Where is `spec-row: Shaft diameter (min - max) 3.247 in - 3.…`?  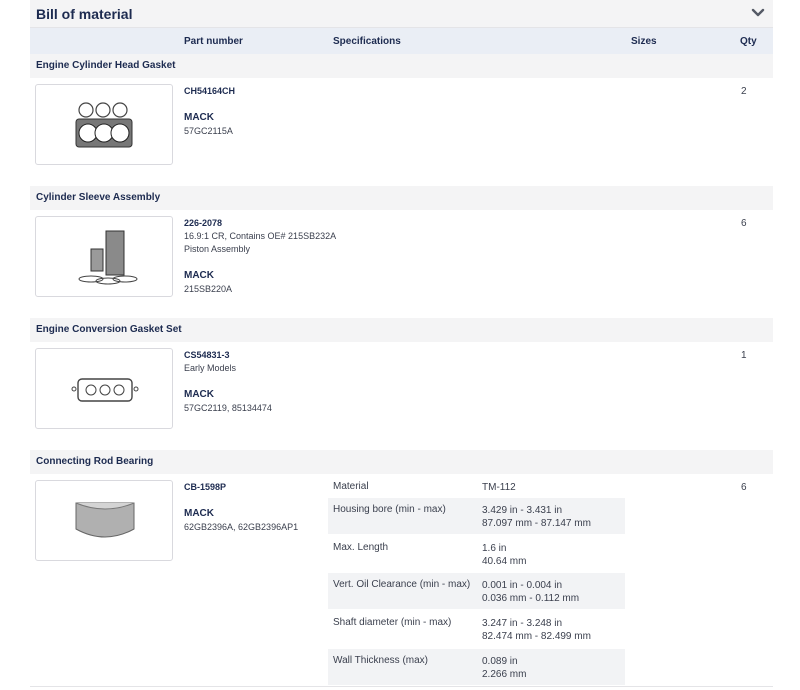
spec-row: Shaft diameter (min - max) 3.247 in - 3.… is located at coordinates (476, 629).